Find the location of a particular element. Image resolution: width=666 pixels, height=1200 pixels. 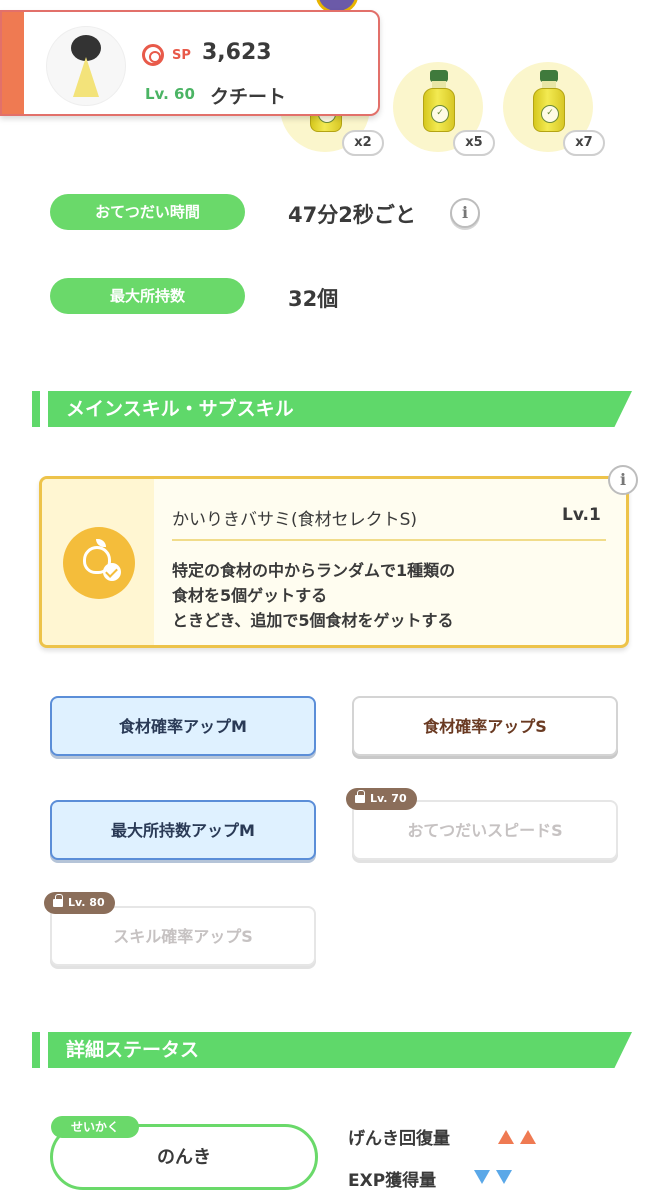

ingredient-select-icon is located at coordinates (99, 563).